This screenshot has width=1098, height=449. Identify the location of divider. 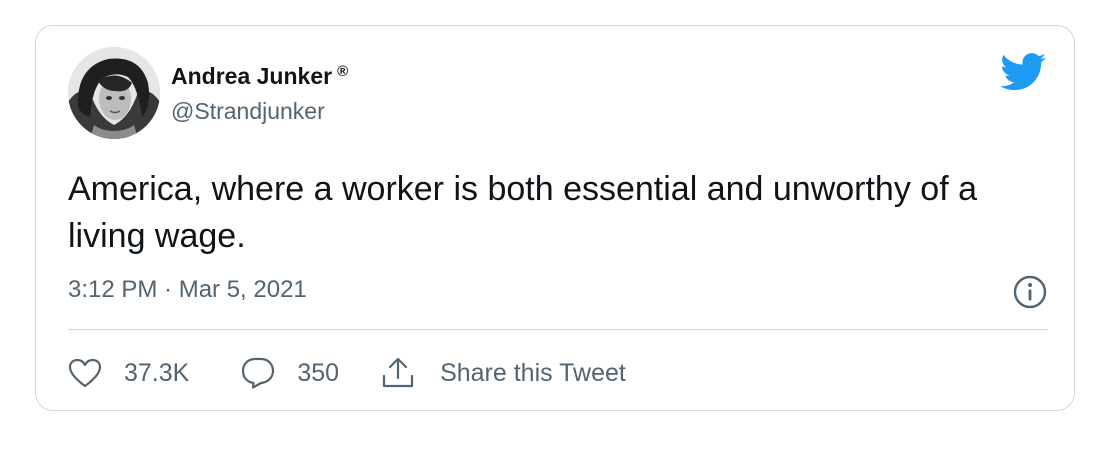
(558, 329).